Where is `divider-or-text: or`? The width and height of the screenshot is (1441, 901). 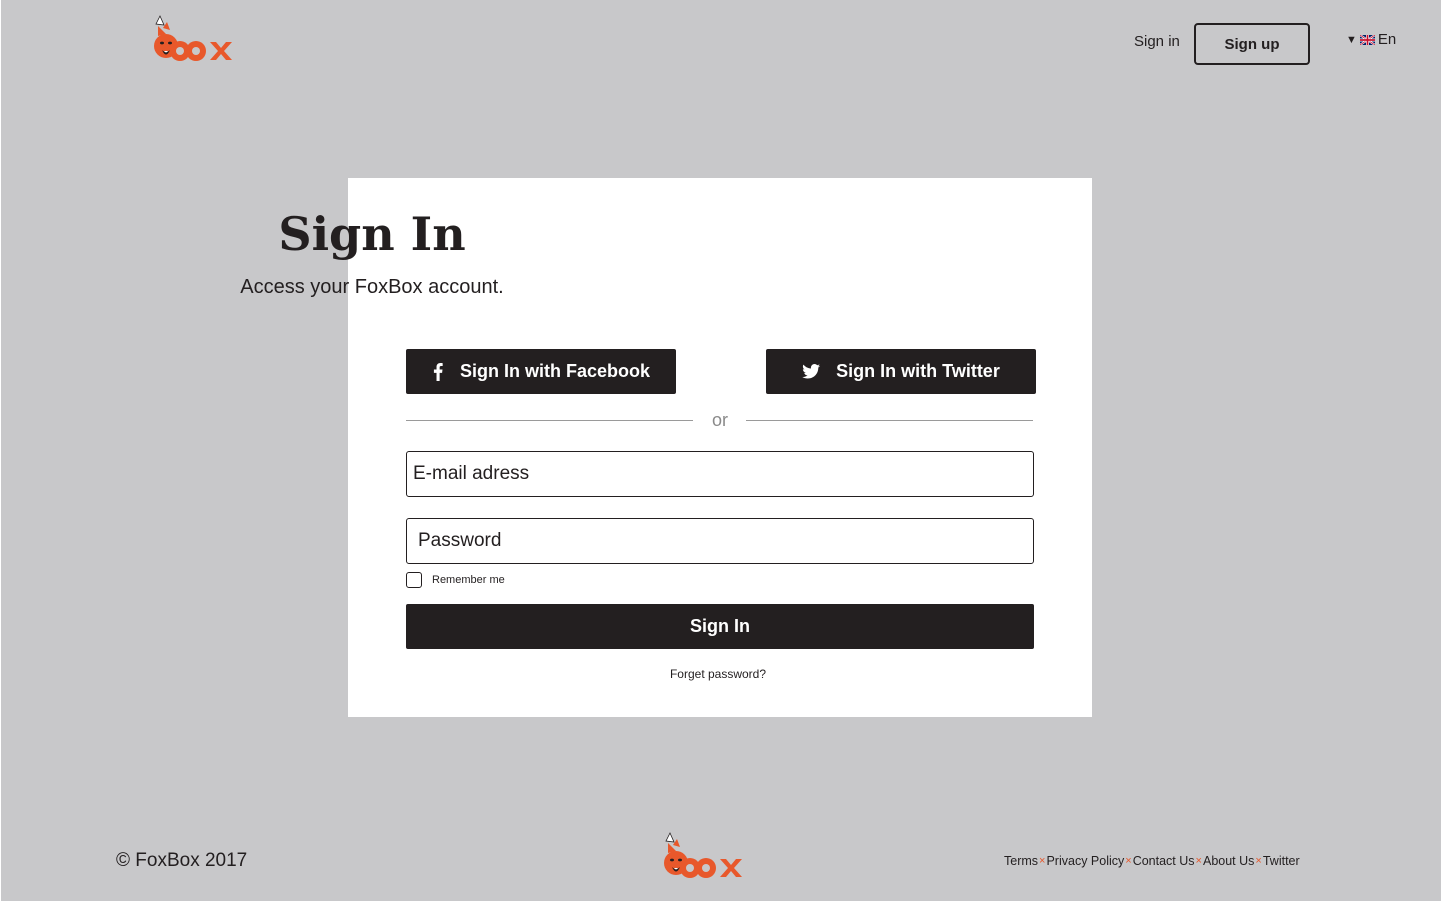 divider-or-text: or is located at coordinates (719, 420).